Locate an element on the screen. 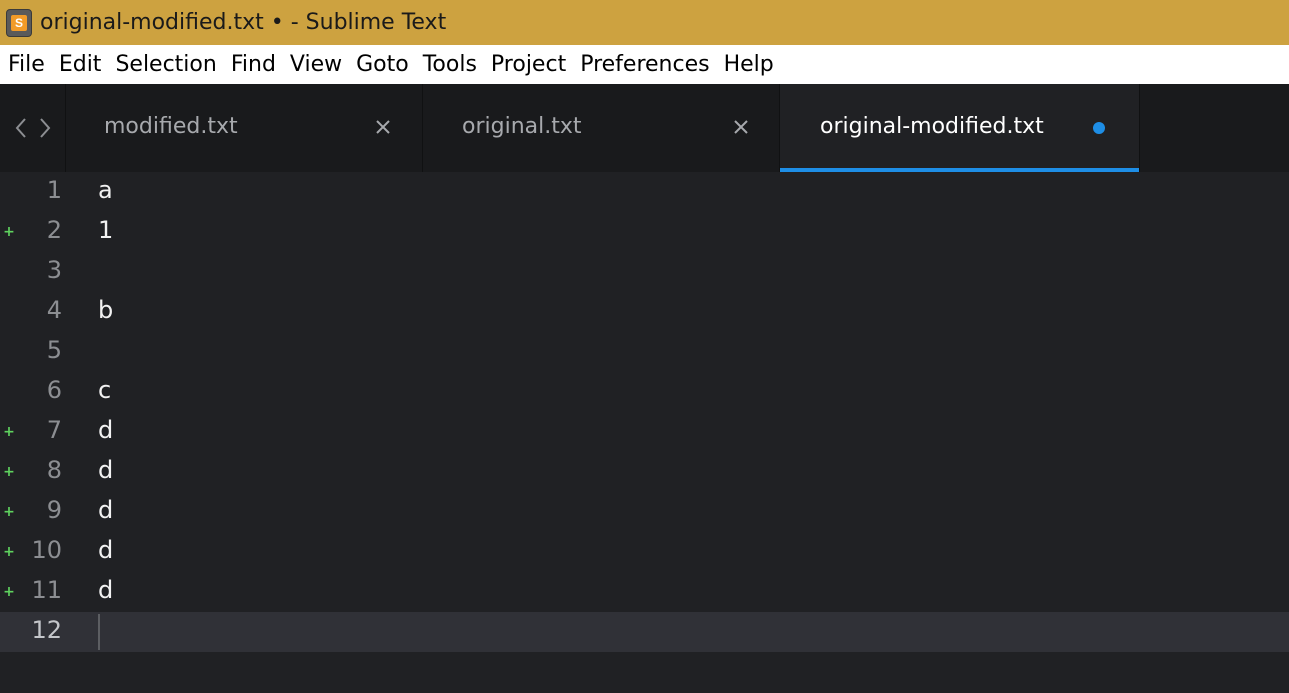  menu-project: Project is located at coordinates (528, 64).